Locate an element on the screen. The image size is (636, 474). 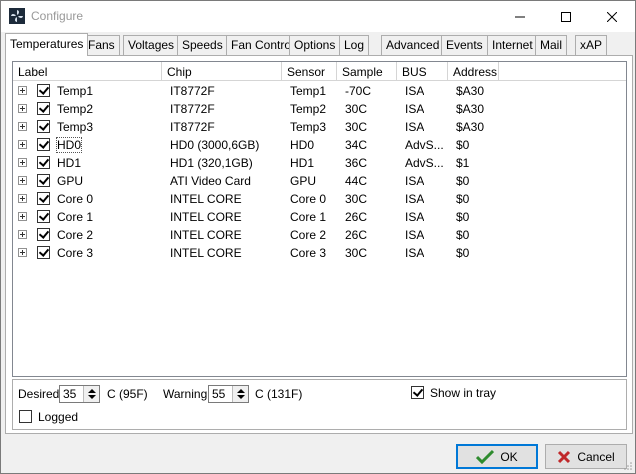
tab-label: Voltages is located at coordinates (151, 45).